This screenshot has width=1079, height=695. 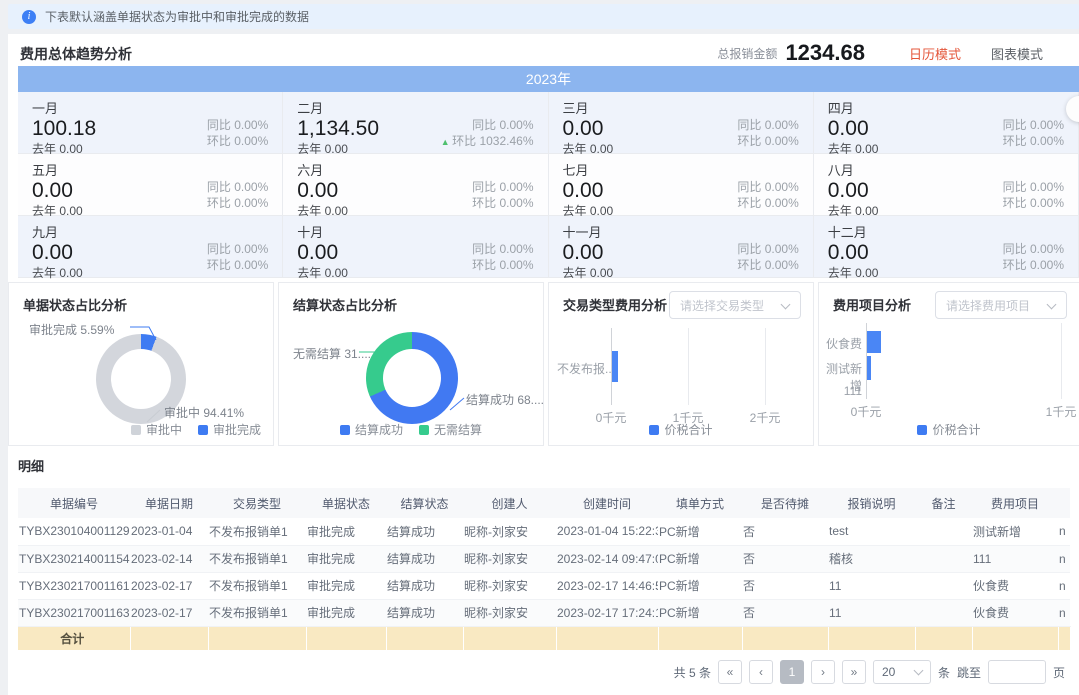 What do you see at coordinates (747, 53) in the screenshot?
I see `total-amount-label: 总报销金额` at bounding box center [747, 53].